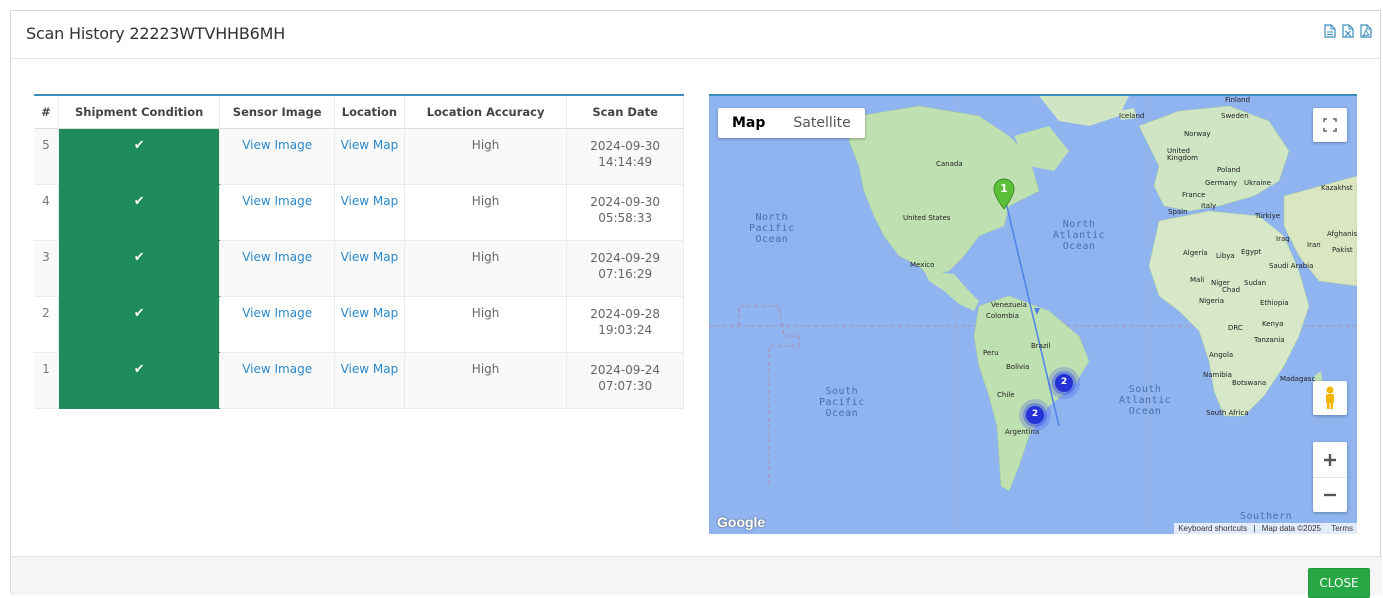 The height and width of the screenshot is (598, 1383). I want to click on cluster-count: 2, so click(1064, 382).